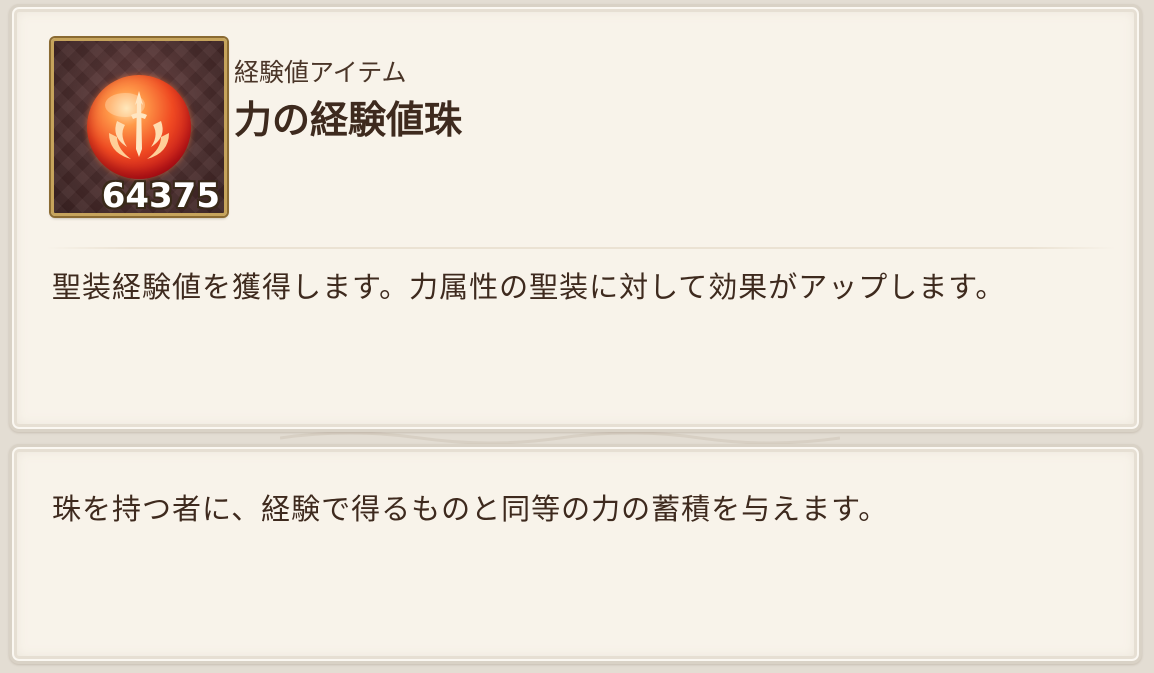  What do you see at coordinates (160, 196) in the screenshot?
I see `item-count: 64375` at bounding box center [160, 196].